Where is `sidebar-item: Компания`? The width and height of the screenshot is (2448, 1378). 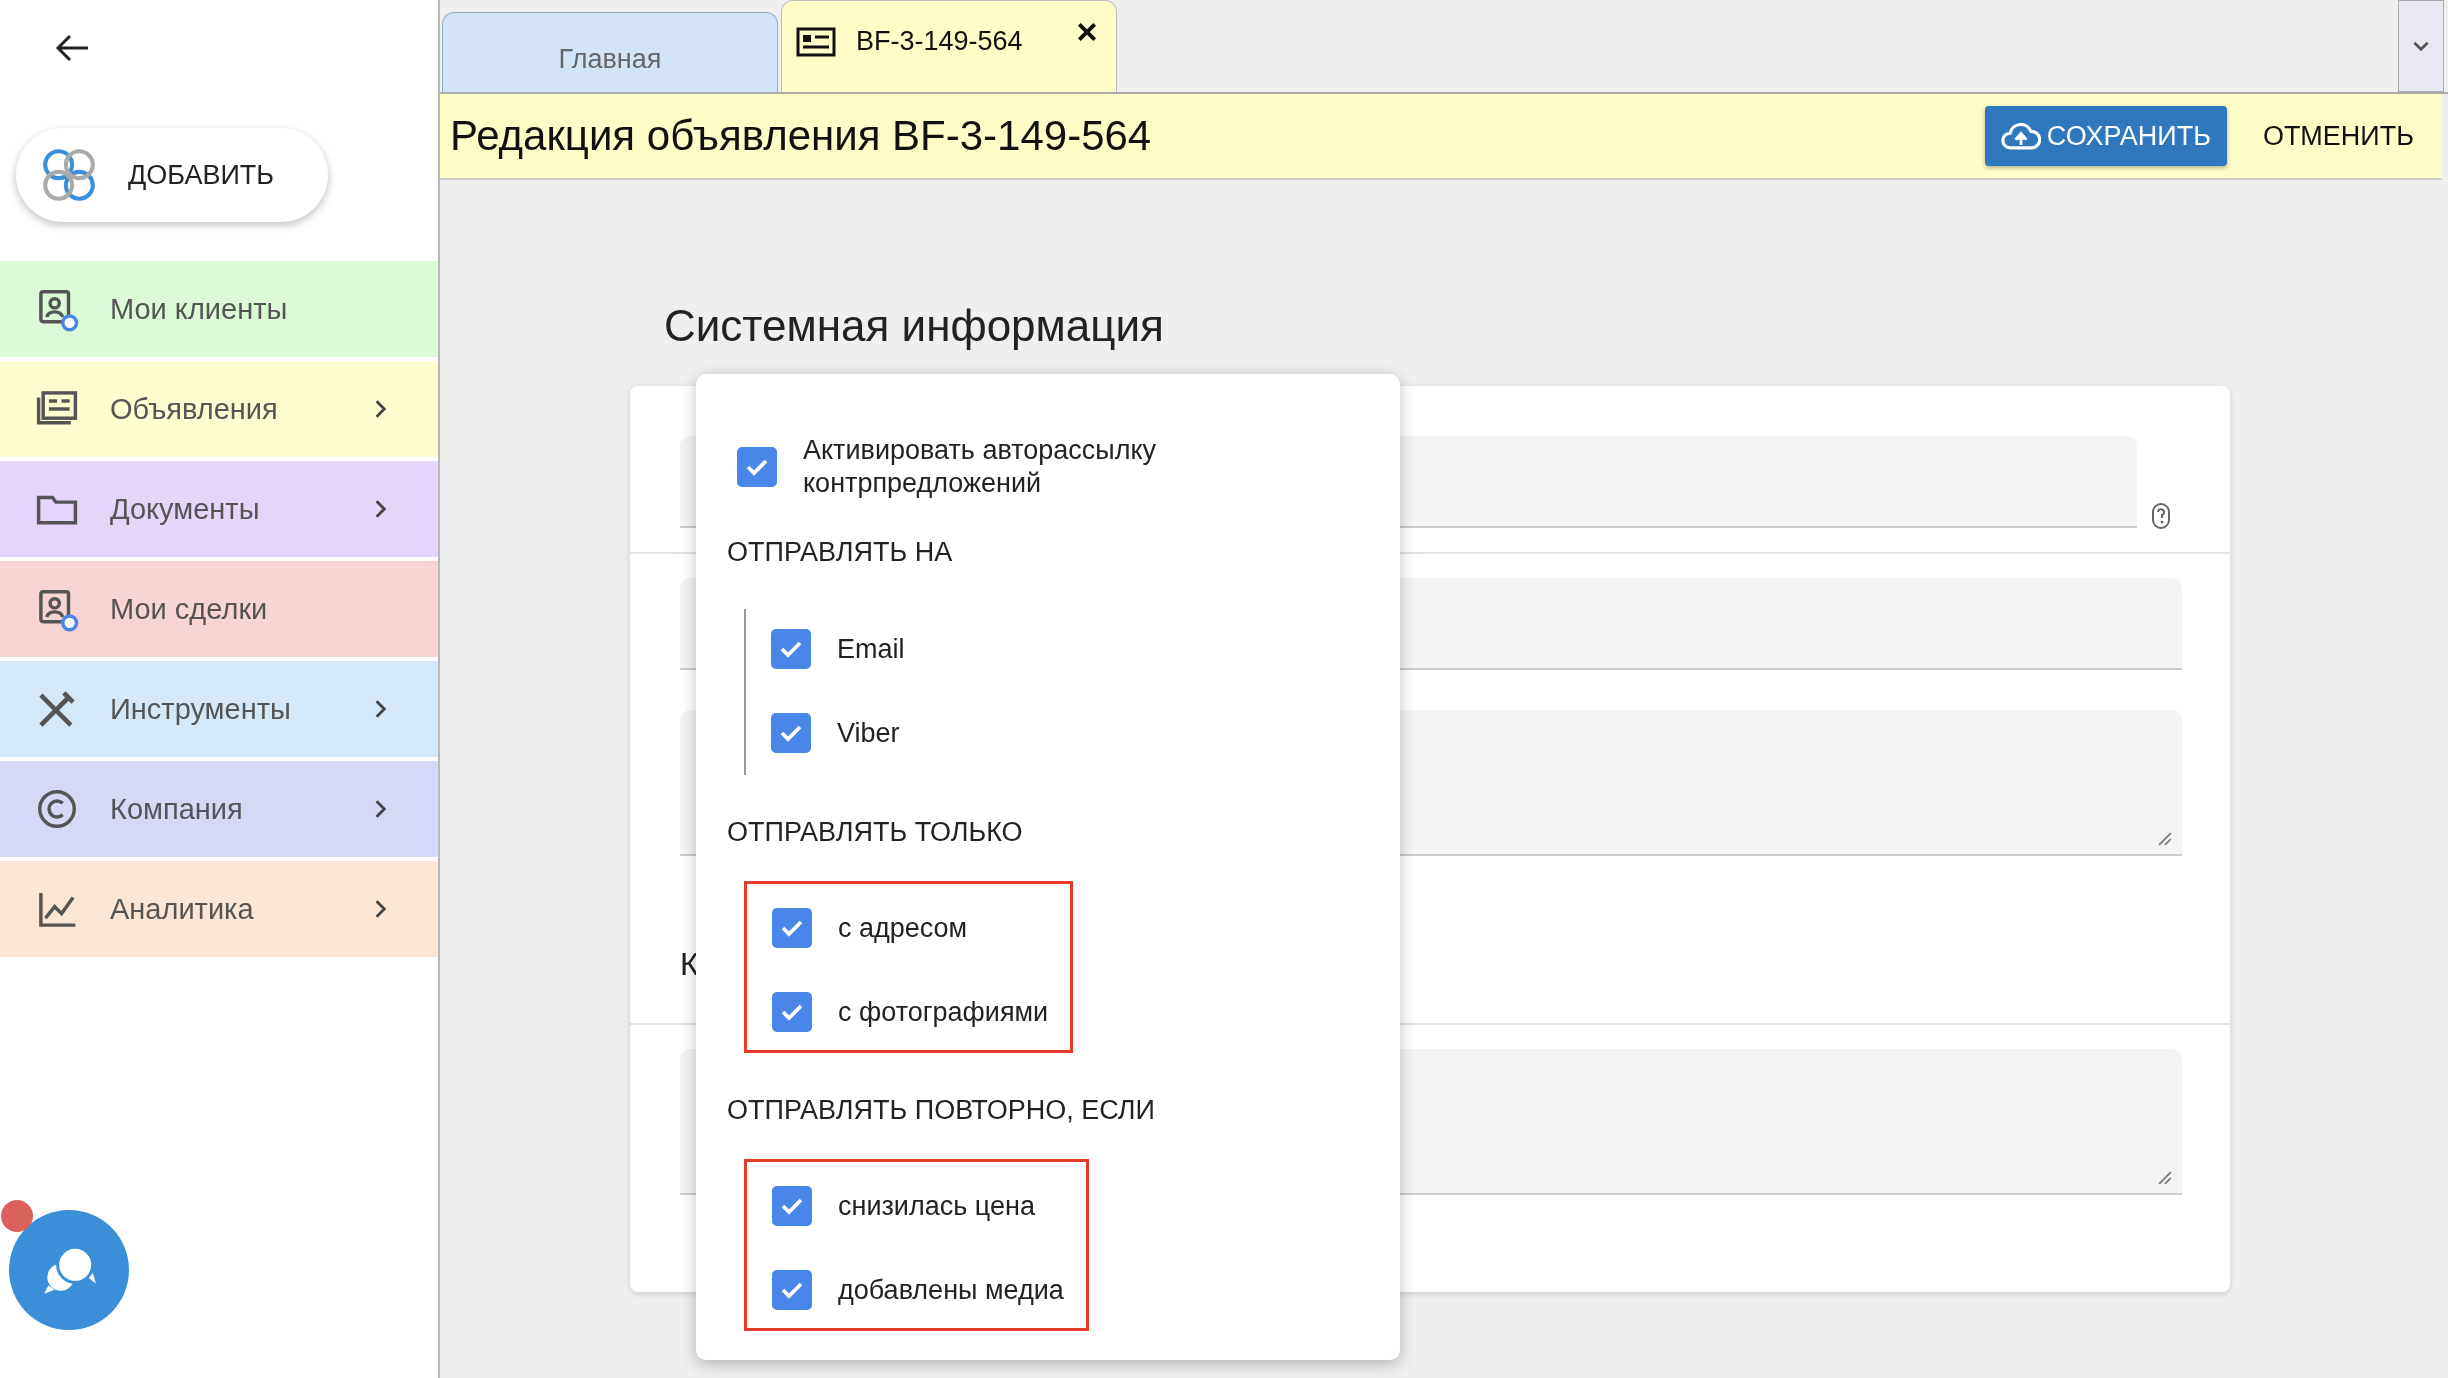
sidebar-item: Компания is located at coordinates (219, 809).